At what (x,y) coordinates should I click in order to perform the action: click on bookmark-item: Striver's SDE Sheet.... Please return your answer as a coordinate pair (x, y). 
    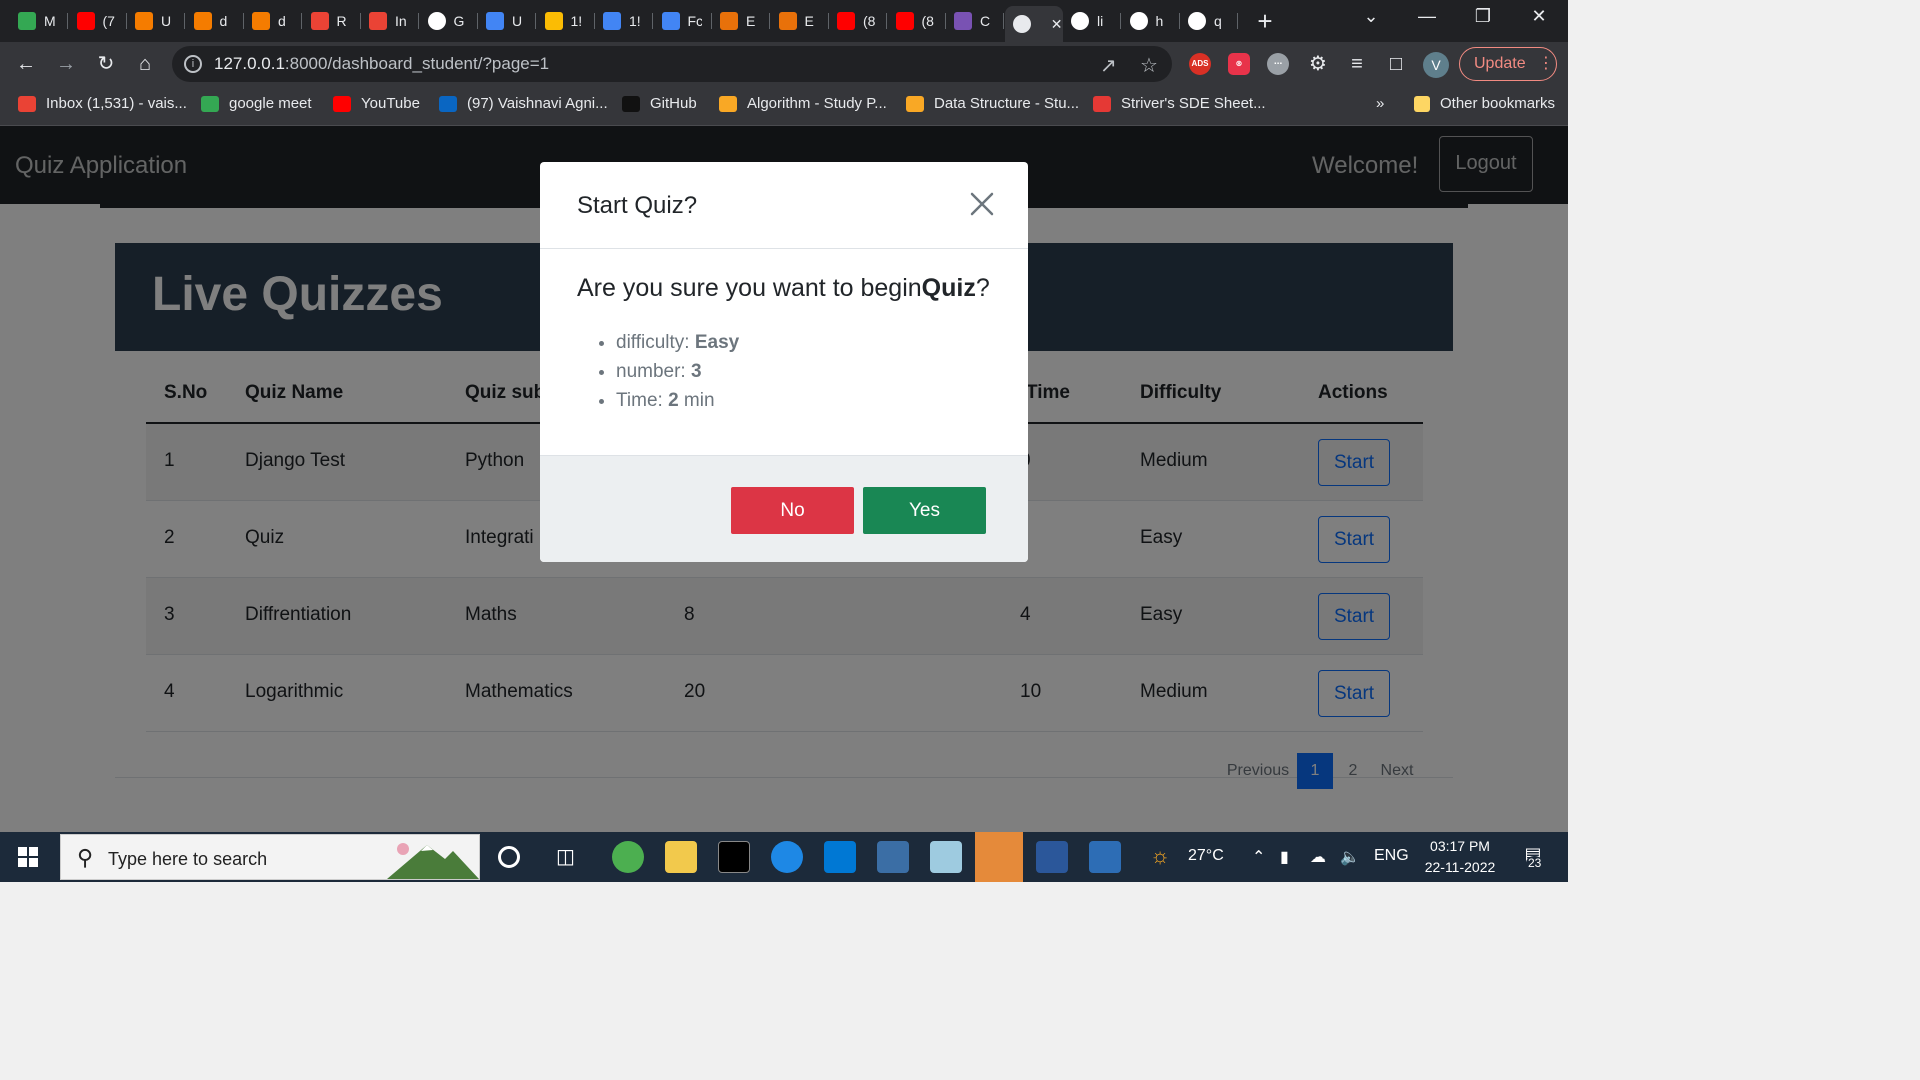
    Looking at the image, I should click on (1179, 103).